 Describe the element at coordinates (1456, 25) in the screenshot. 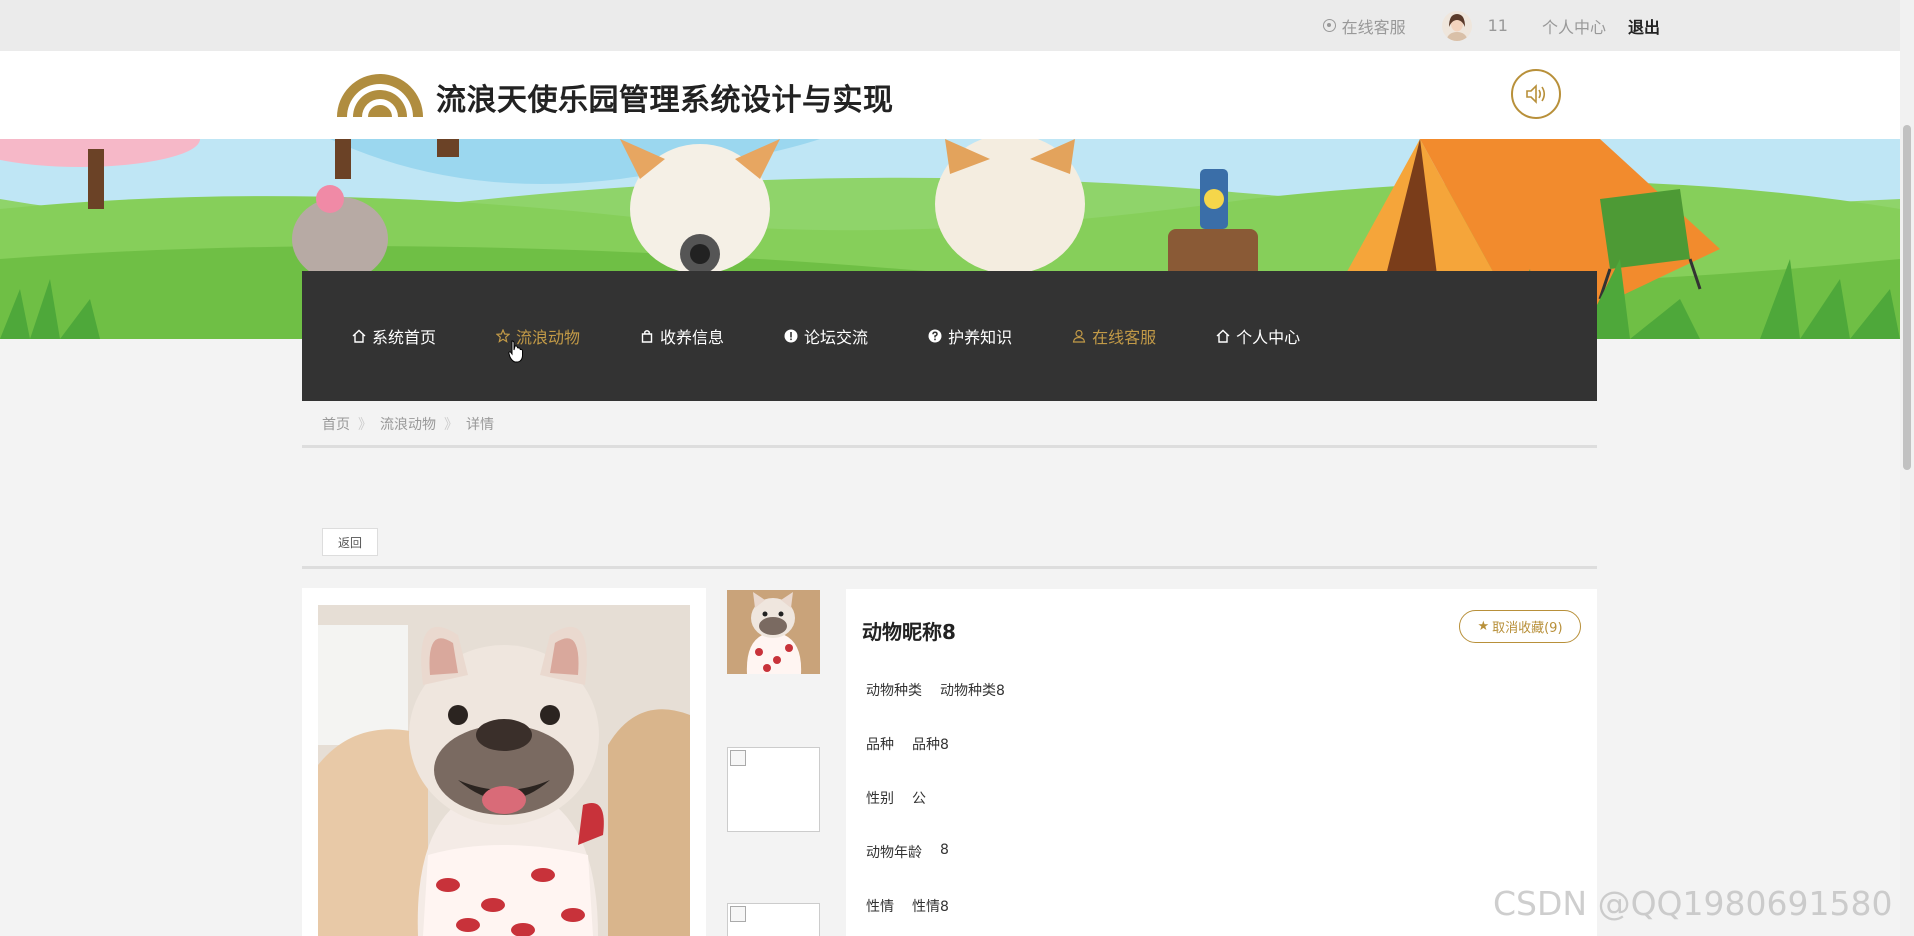

I see `avatar` at that location.